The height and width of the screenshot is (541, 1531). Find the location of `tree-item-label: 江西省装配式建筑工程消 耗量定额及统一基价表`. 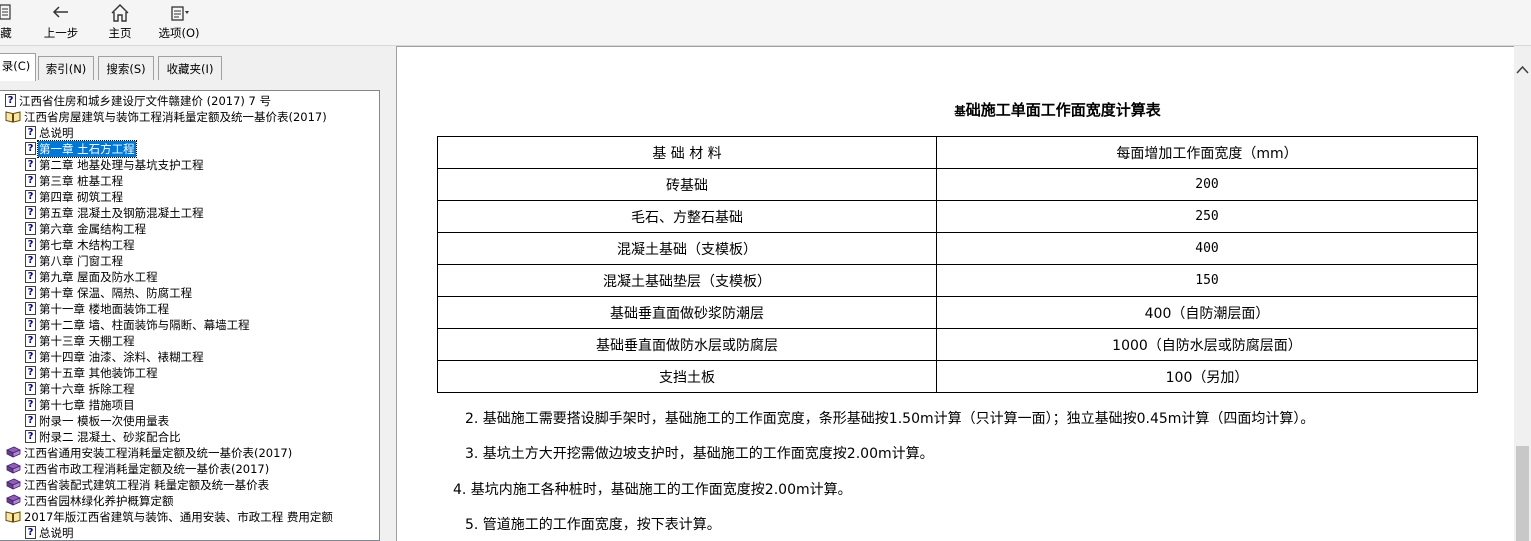

tree-item-label: 江西省装配式建筑工程消 耗量定额及统一基价表 is located at coordinates (147, 485).